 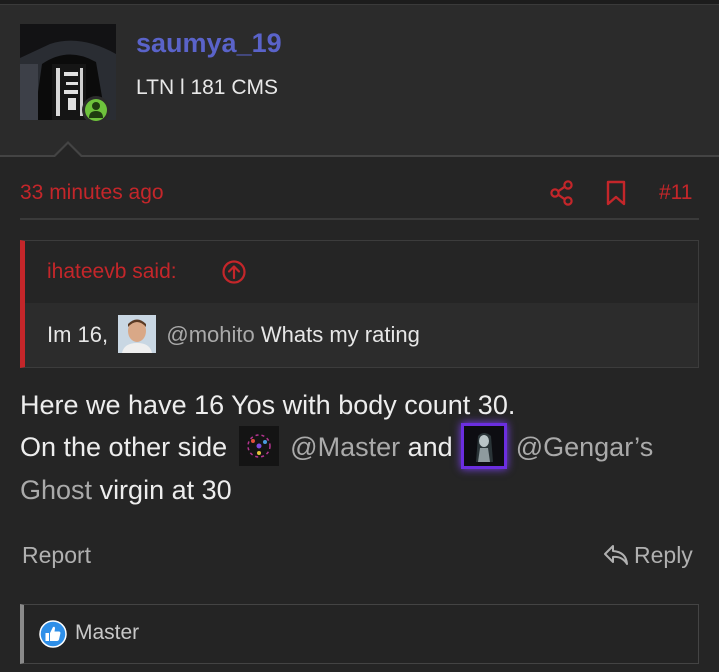 I want to click on meta-divider, so click(x=359, y=219).